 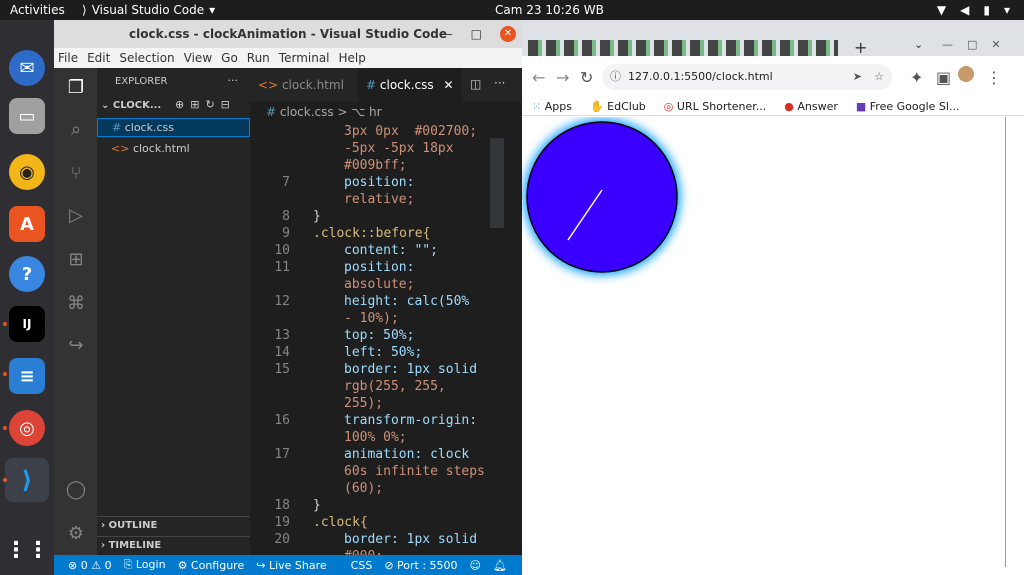 What do you see at coordinates (683, 48) in the screenshot?
I see `pinned-tabs` at bounding box center [683, 48].